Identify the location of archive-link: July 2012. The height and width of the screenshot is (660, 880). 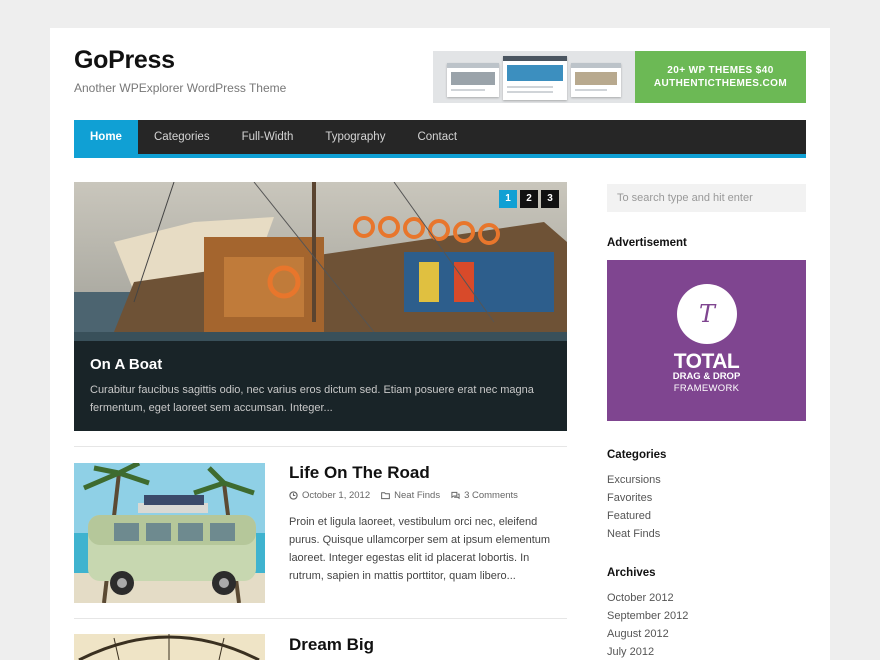
(647, 651).